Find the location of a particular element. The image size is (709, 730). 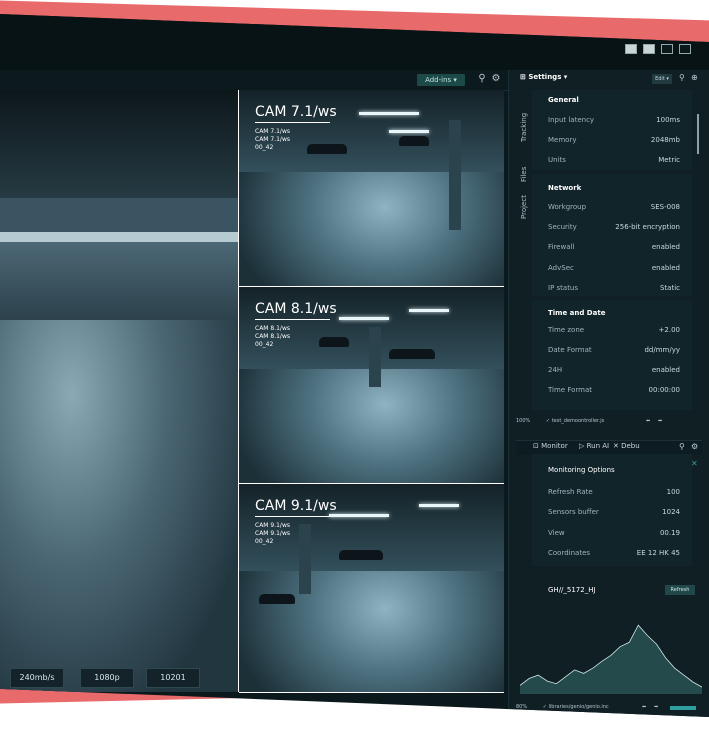

monitor-value: 1024 is located at coordinates (671, 512).